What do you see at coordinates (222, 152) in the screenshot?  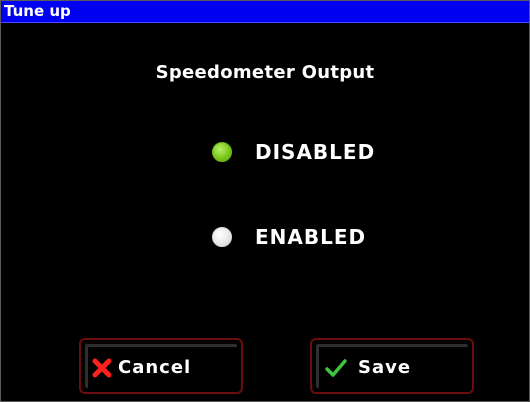 I see `radio-selected-icon` at bounding box center [222, 152].